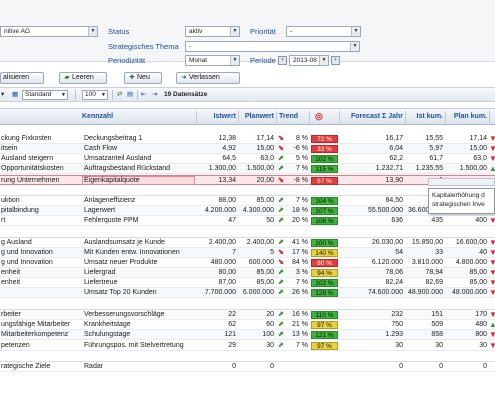 Image resolution: width=495 pixels, height=400 pixels. I want to click on record-count: 19 Datensätze, so click(186, 94).